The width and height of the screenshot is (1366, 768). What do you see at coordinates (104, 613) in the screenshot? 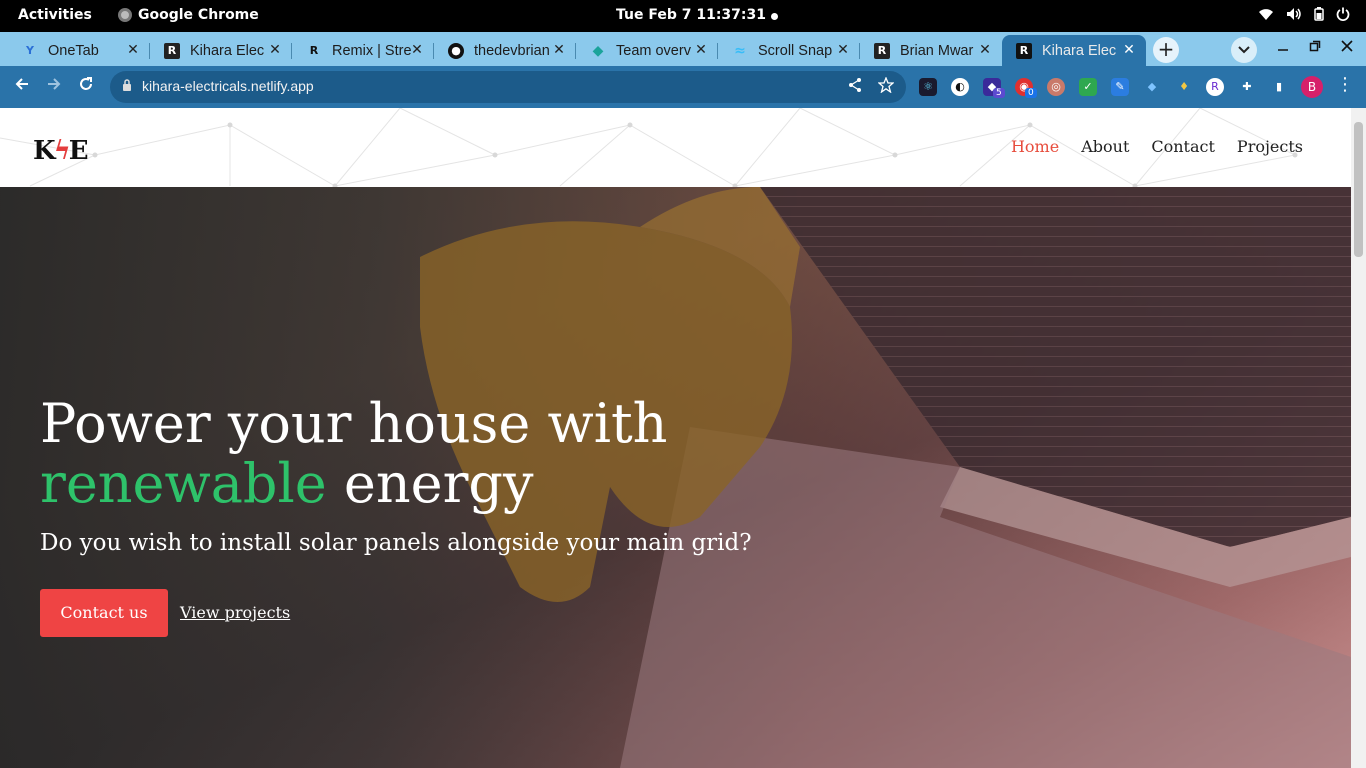
I see `contact-us-button: Contact us` at bounding box center [104, 613].